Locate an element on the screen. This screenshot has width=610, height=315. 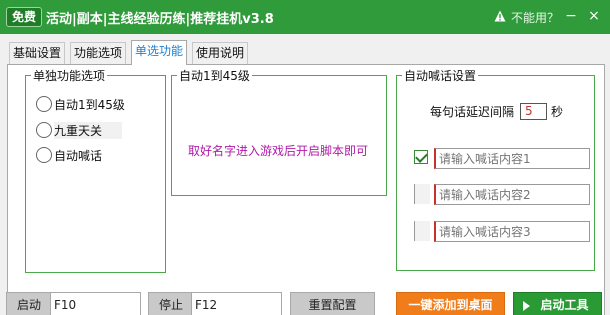
auto-level-hint: 取好名字进入游戏后开启脚本即可 is located at coordinates (278, 151).